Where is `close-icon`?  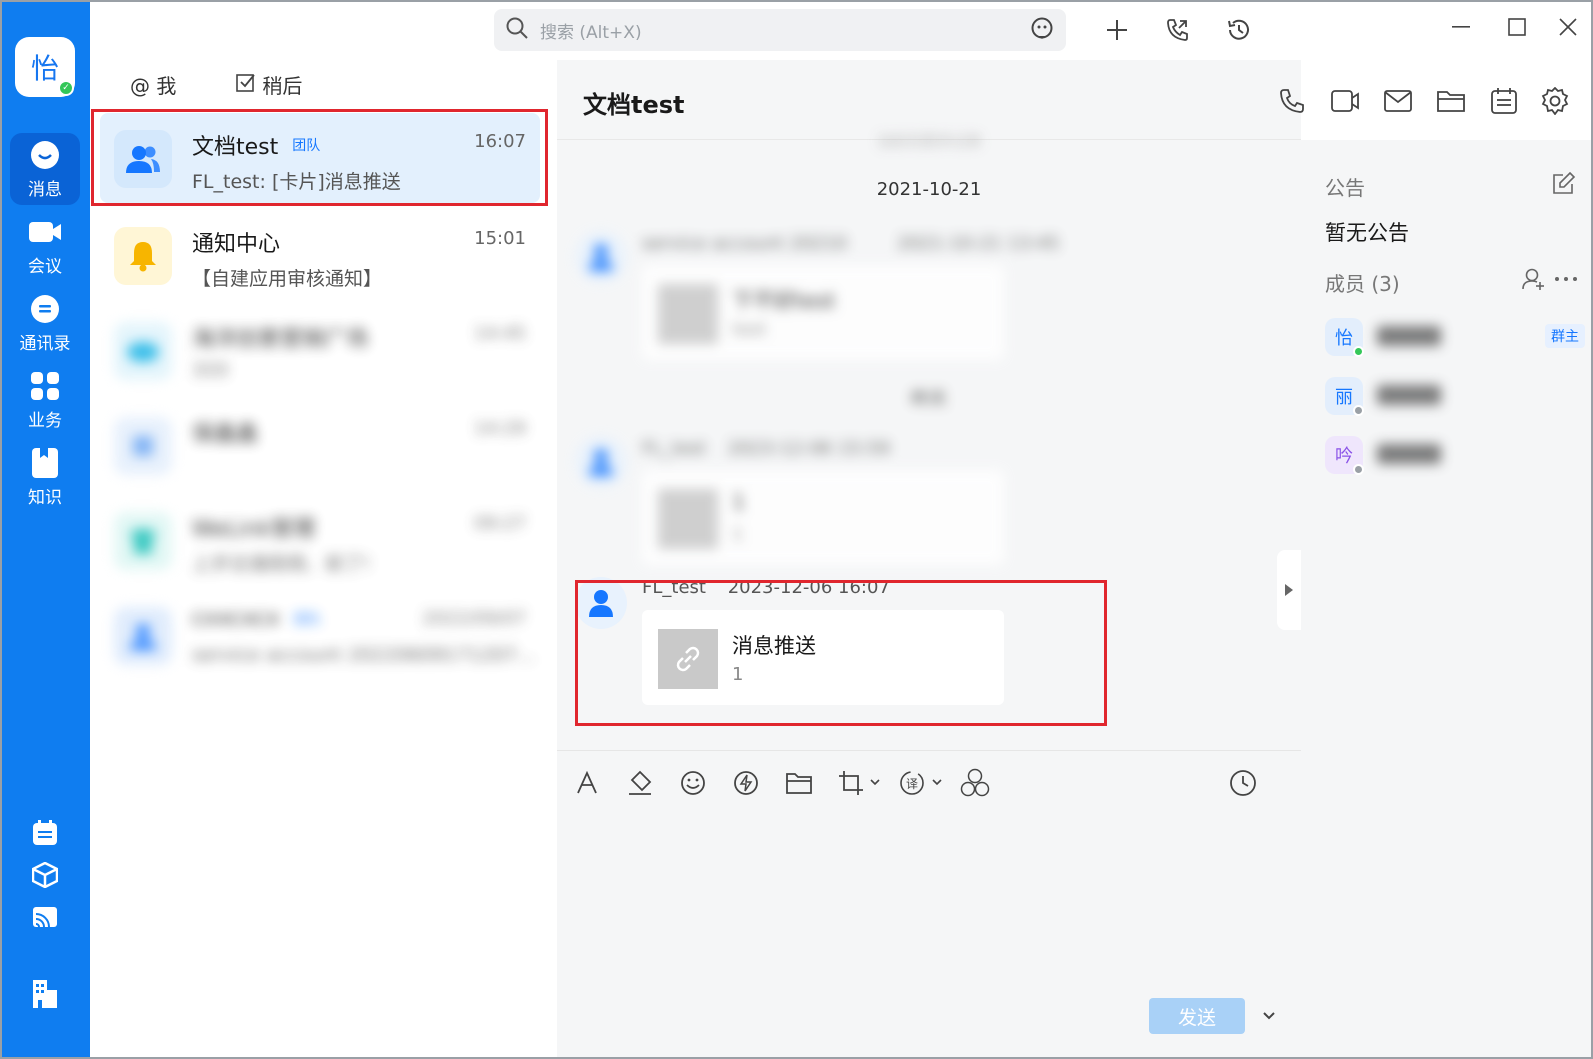 close-icon is located at coordinates (1568, 27).